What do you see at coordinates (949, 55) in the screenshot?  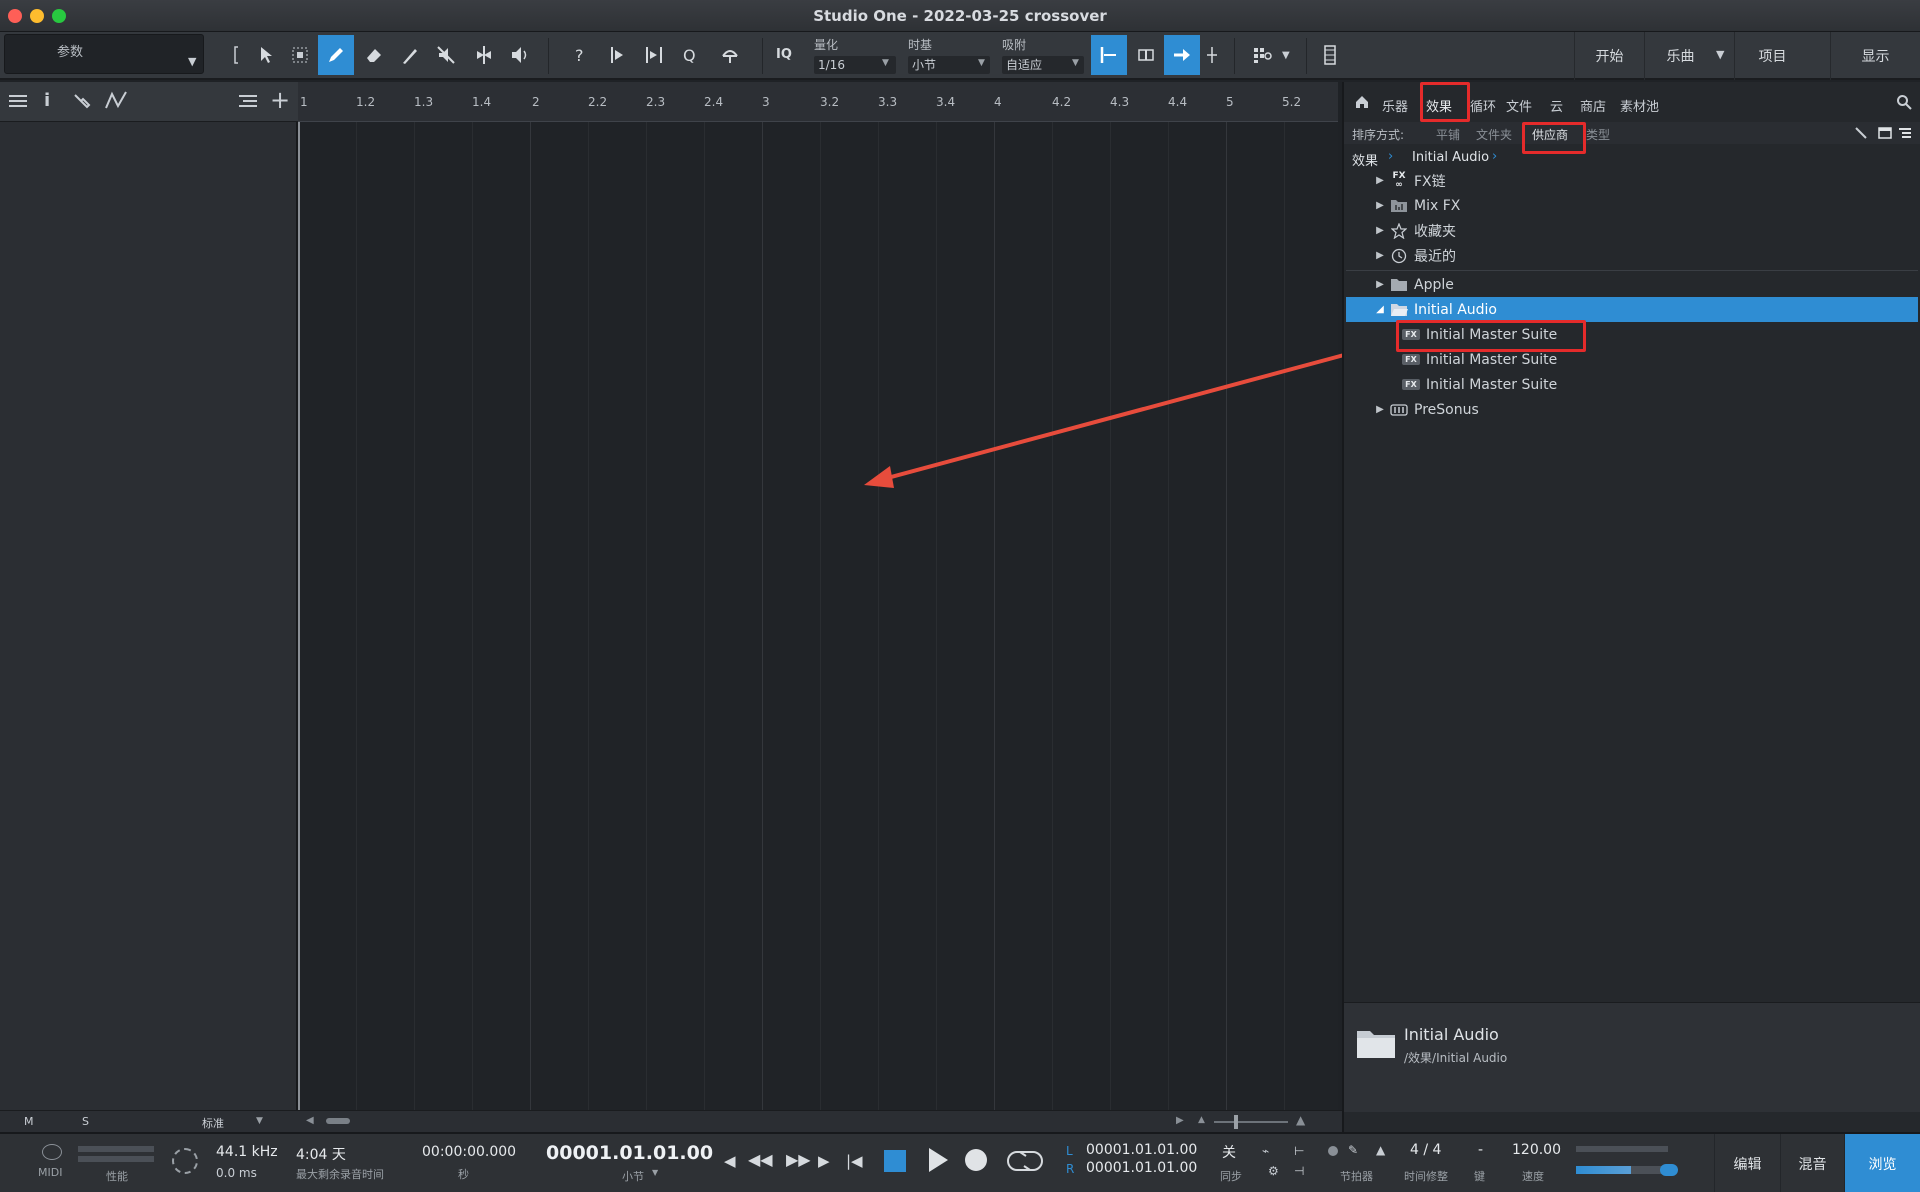 I see `timebase-selector: 时基 小节` at bounding box center [949, 55].